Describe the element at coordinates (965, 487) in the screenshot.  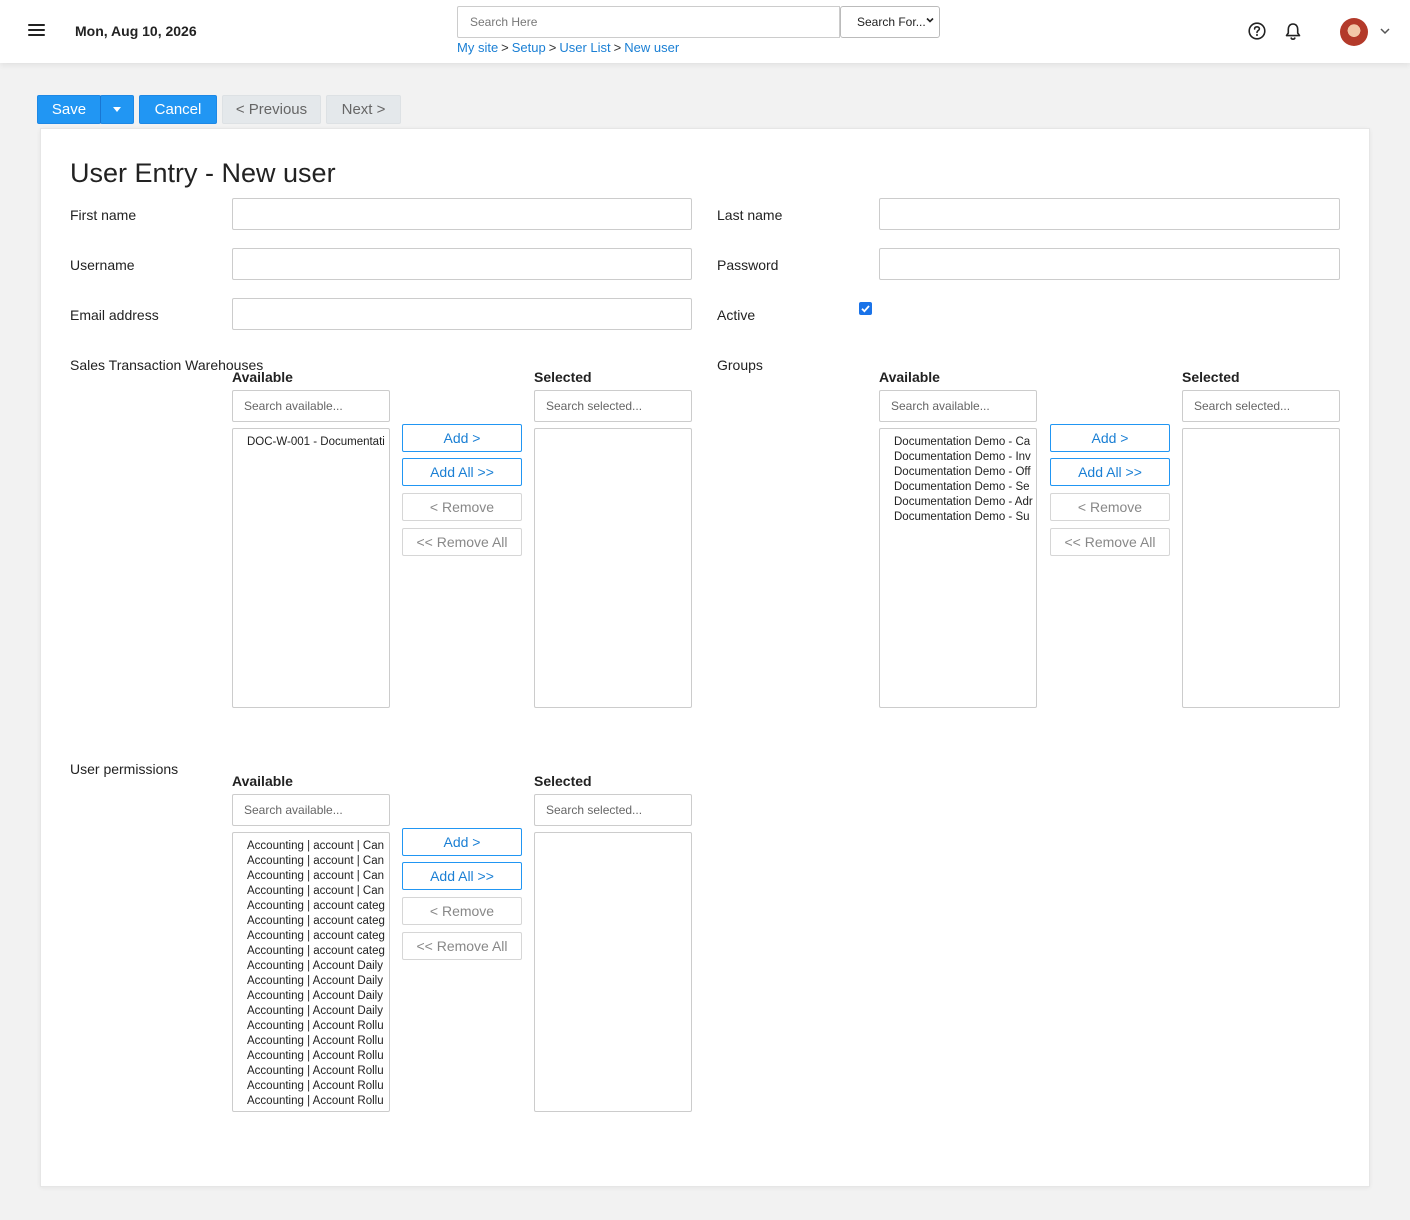
I see `list-item: Documentation Demo - Se` at that location.